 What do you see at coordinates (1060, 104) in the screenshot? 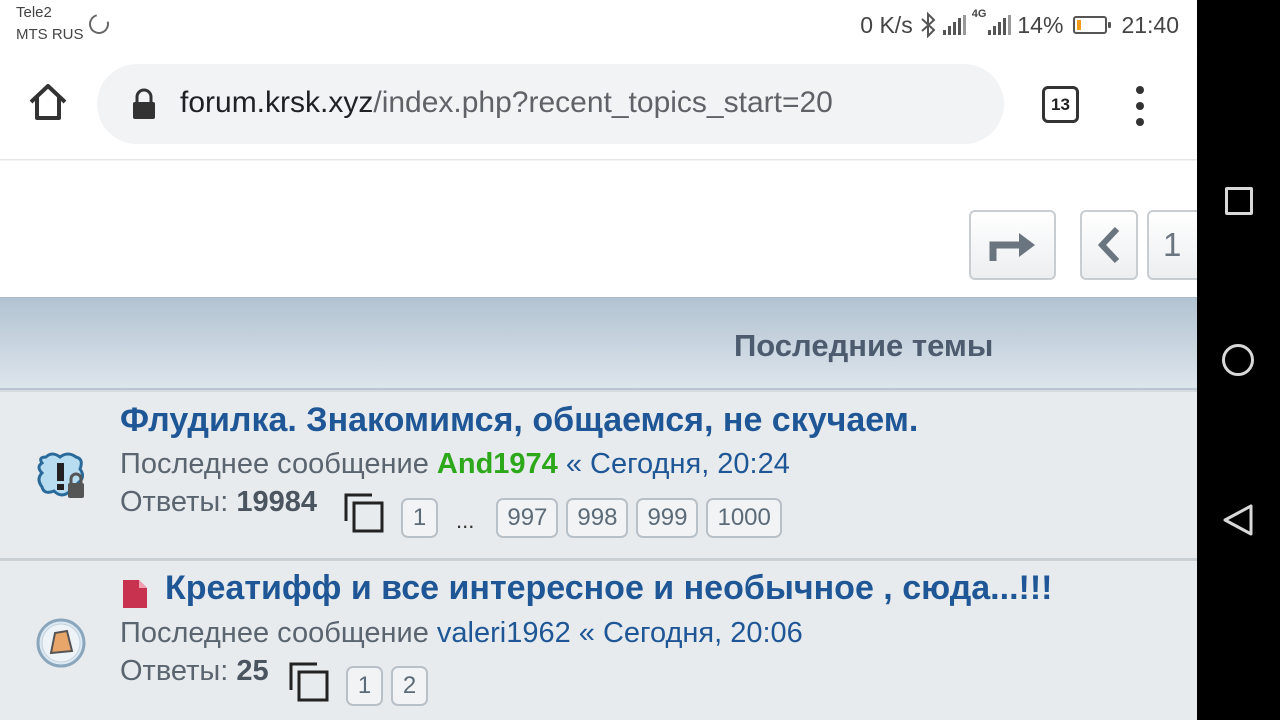
I see `tab-switcher-button: 13` at bounding box center [1060, 104].